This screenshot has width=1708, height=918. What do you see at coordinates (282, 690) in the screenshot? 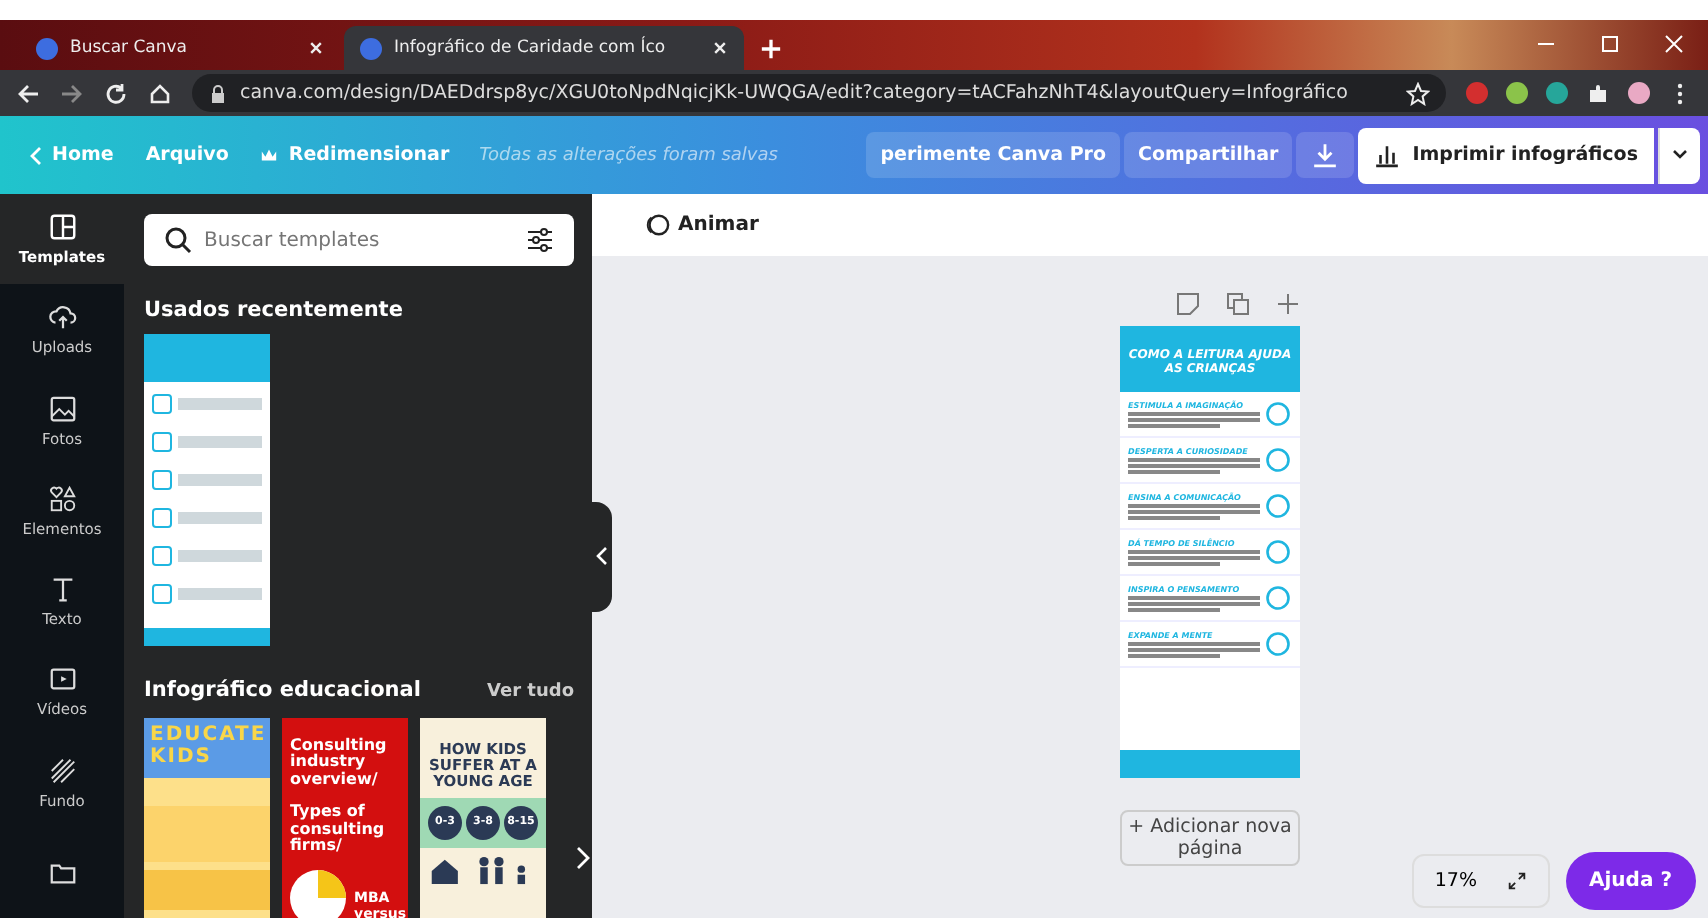
I see `section-title: Infográfico educacional` at bounding box center [282, 690].